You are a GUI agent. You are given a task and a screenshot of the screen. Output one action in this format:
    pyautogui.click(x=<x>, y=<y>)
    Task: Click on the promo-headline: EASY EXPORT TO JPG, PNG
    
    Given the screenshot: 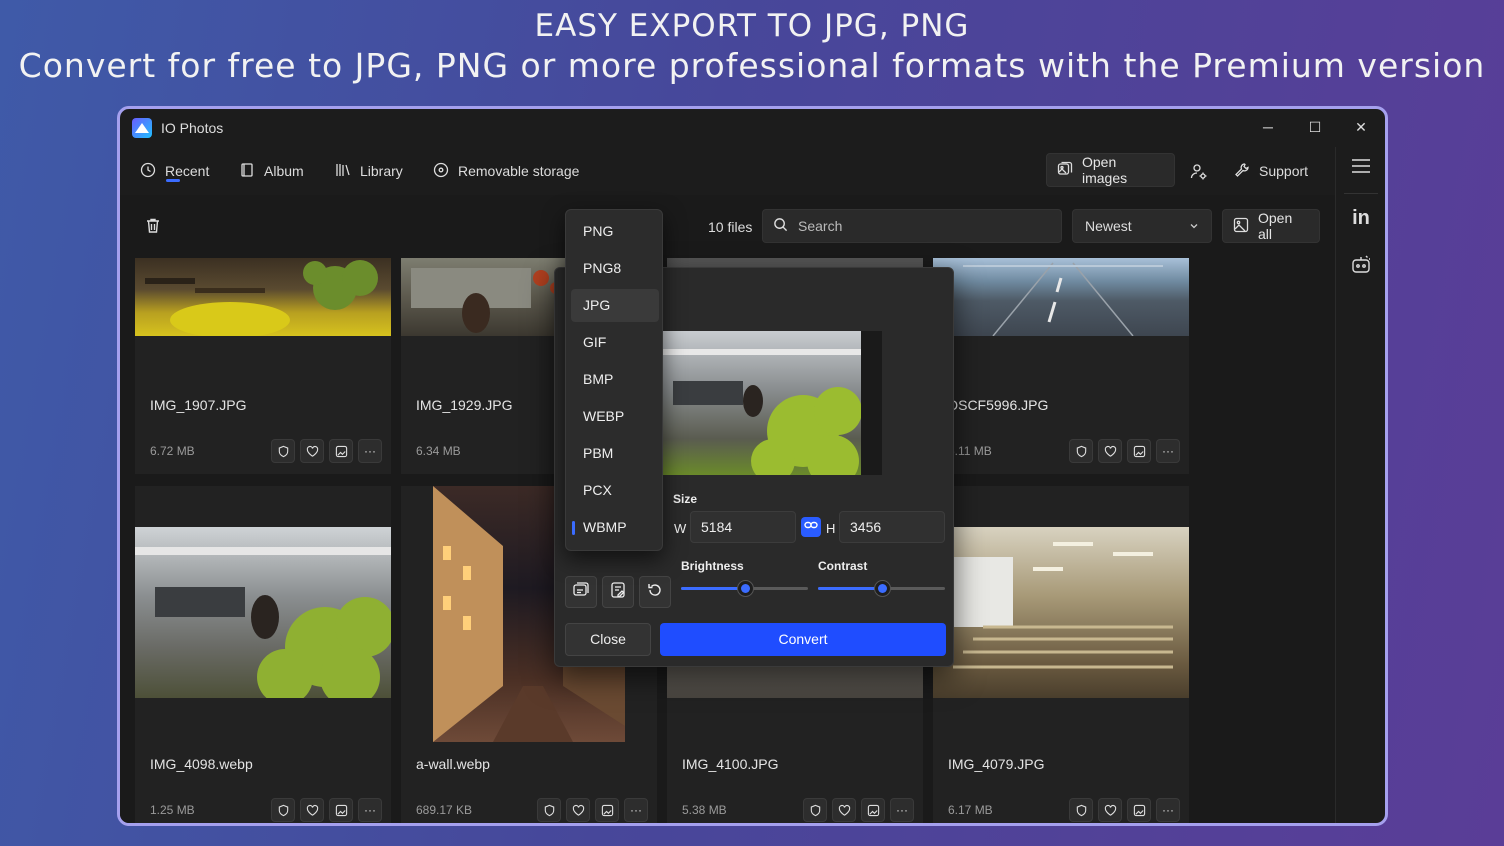 What is the action you would take?
    pyautogui.click(x=752, y=26)
    